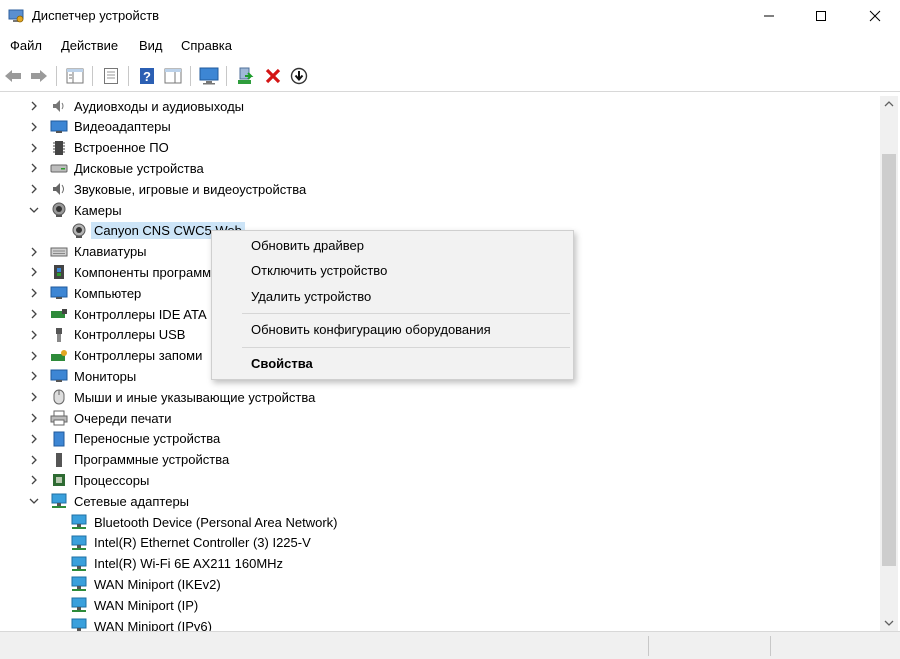  What do you see at coordinates (889, 360) in the screenshot?
I see `scrollbar-thumb` at bounding box center [889, 360].